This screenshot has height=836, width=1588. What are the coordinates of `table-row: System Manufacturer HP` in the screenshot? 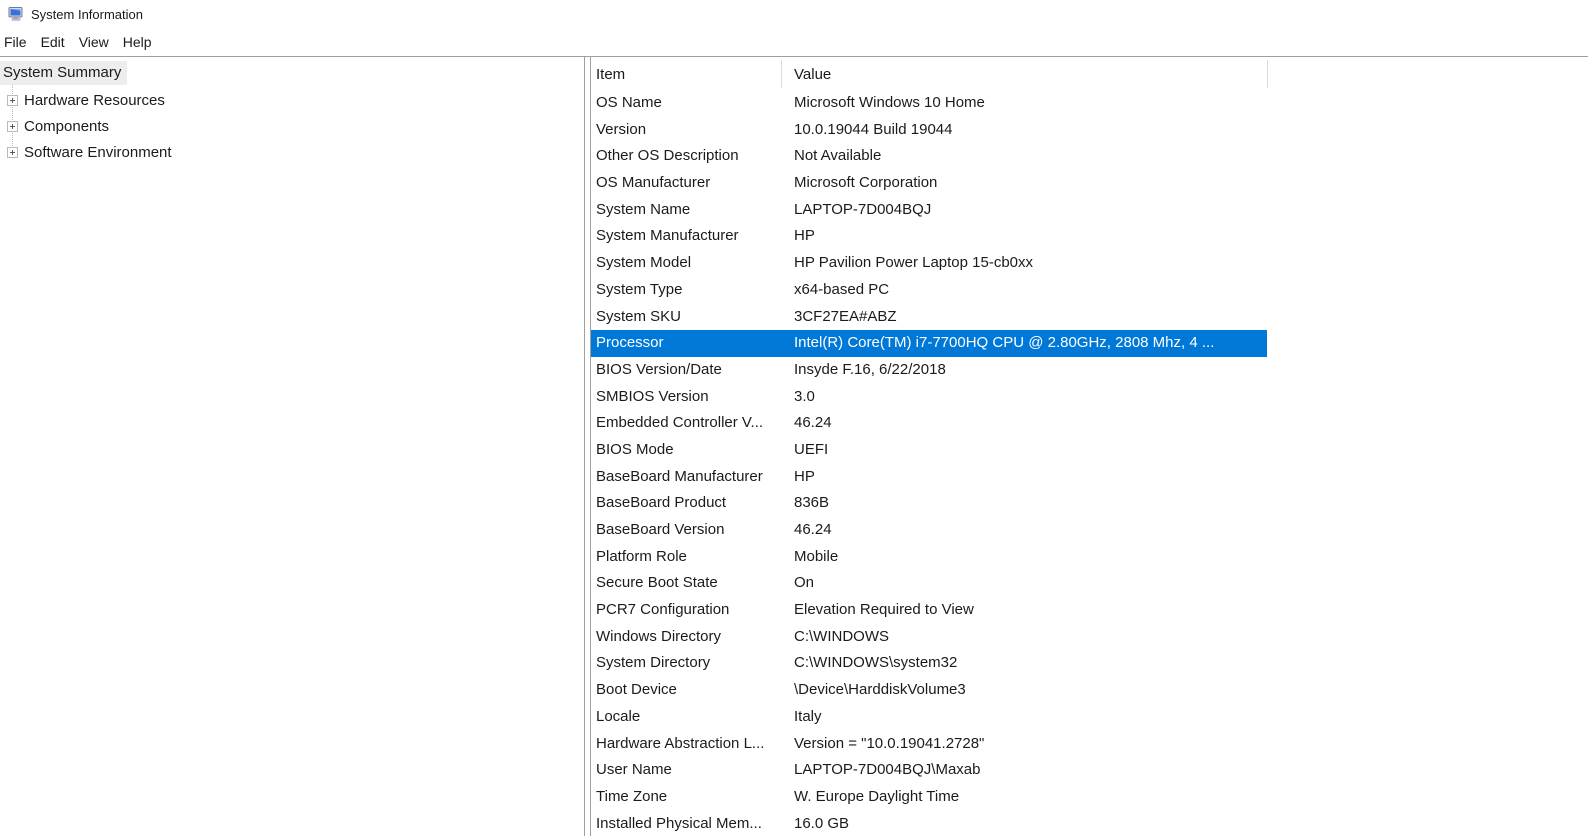 It's located at (929, 236).